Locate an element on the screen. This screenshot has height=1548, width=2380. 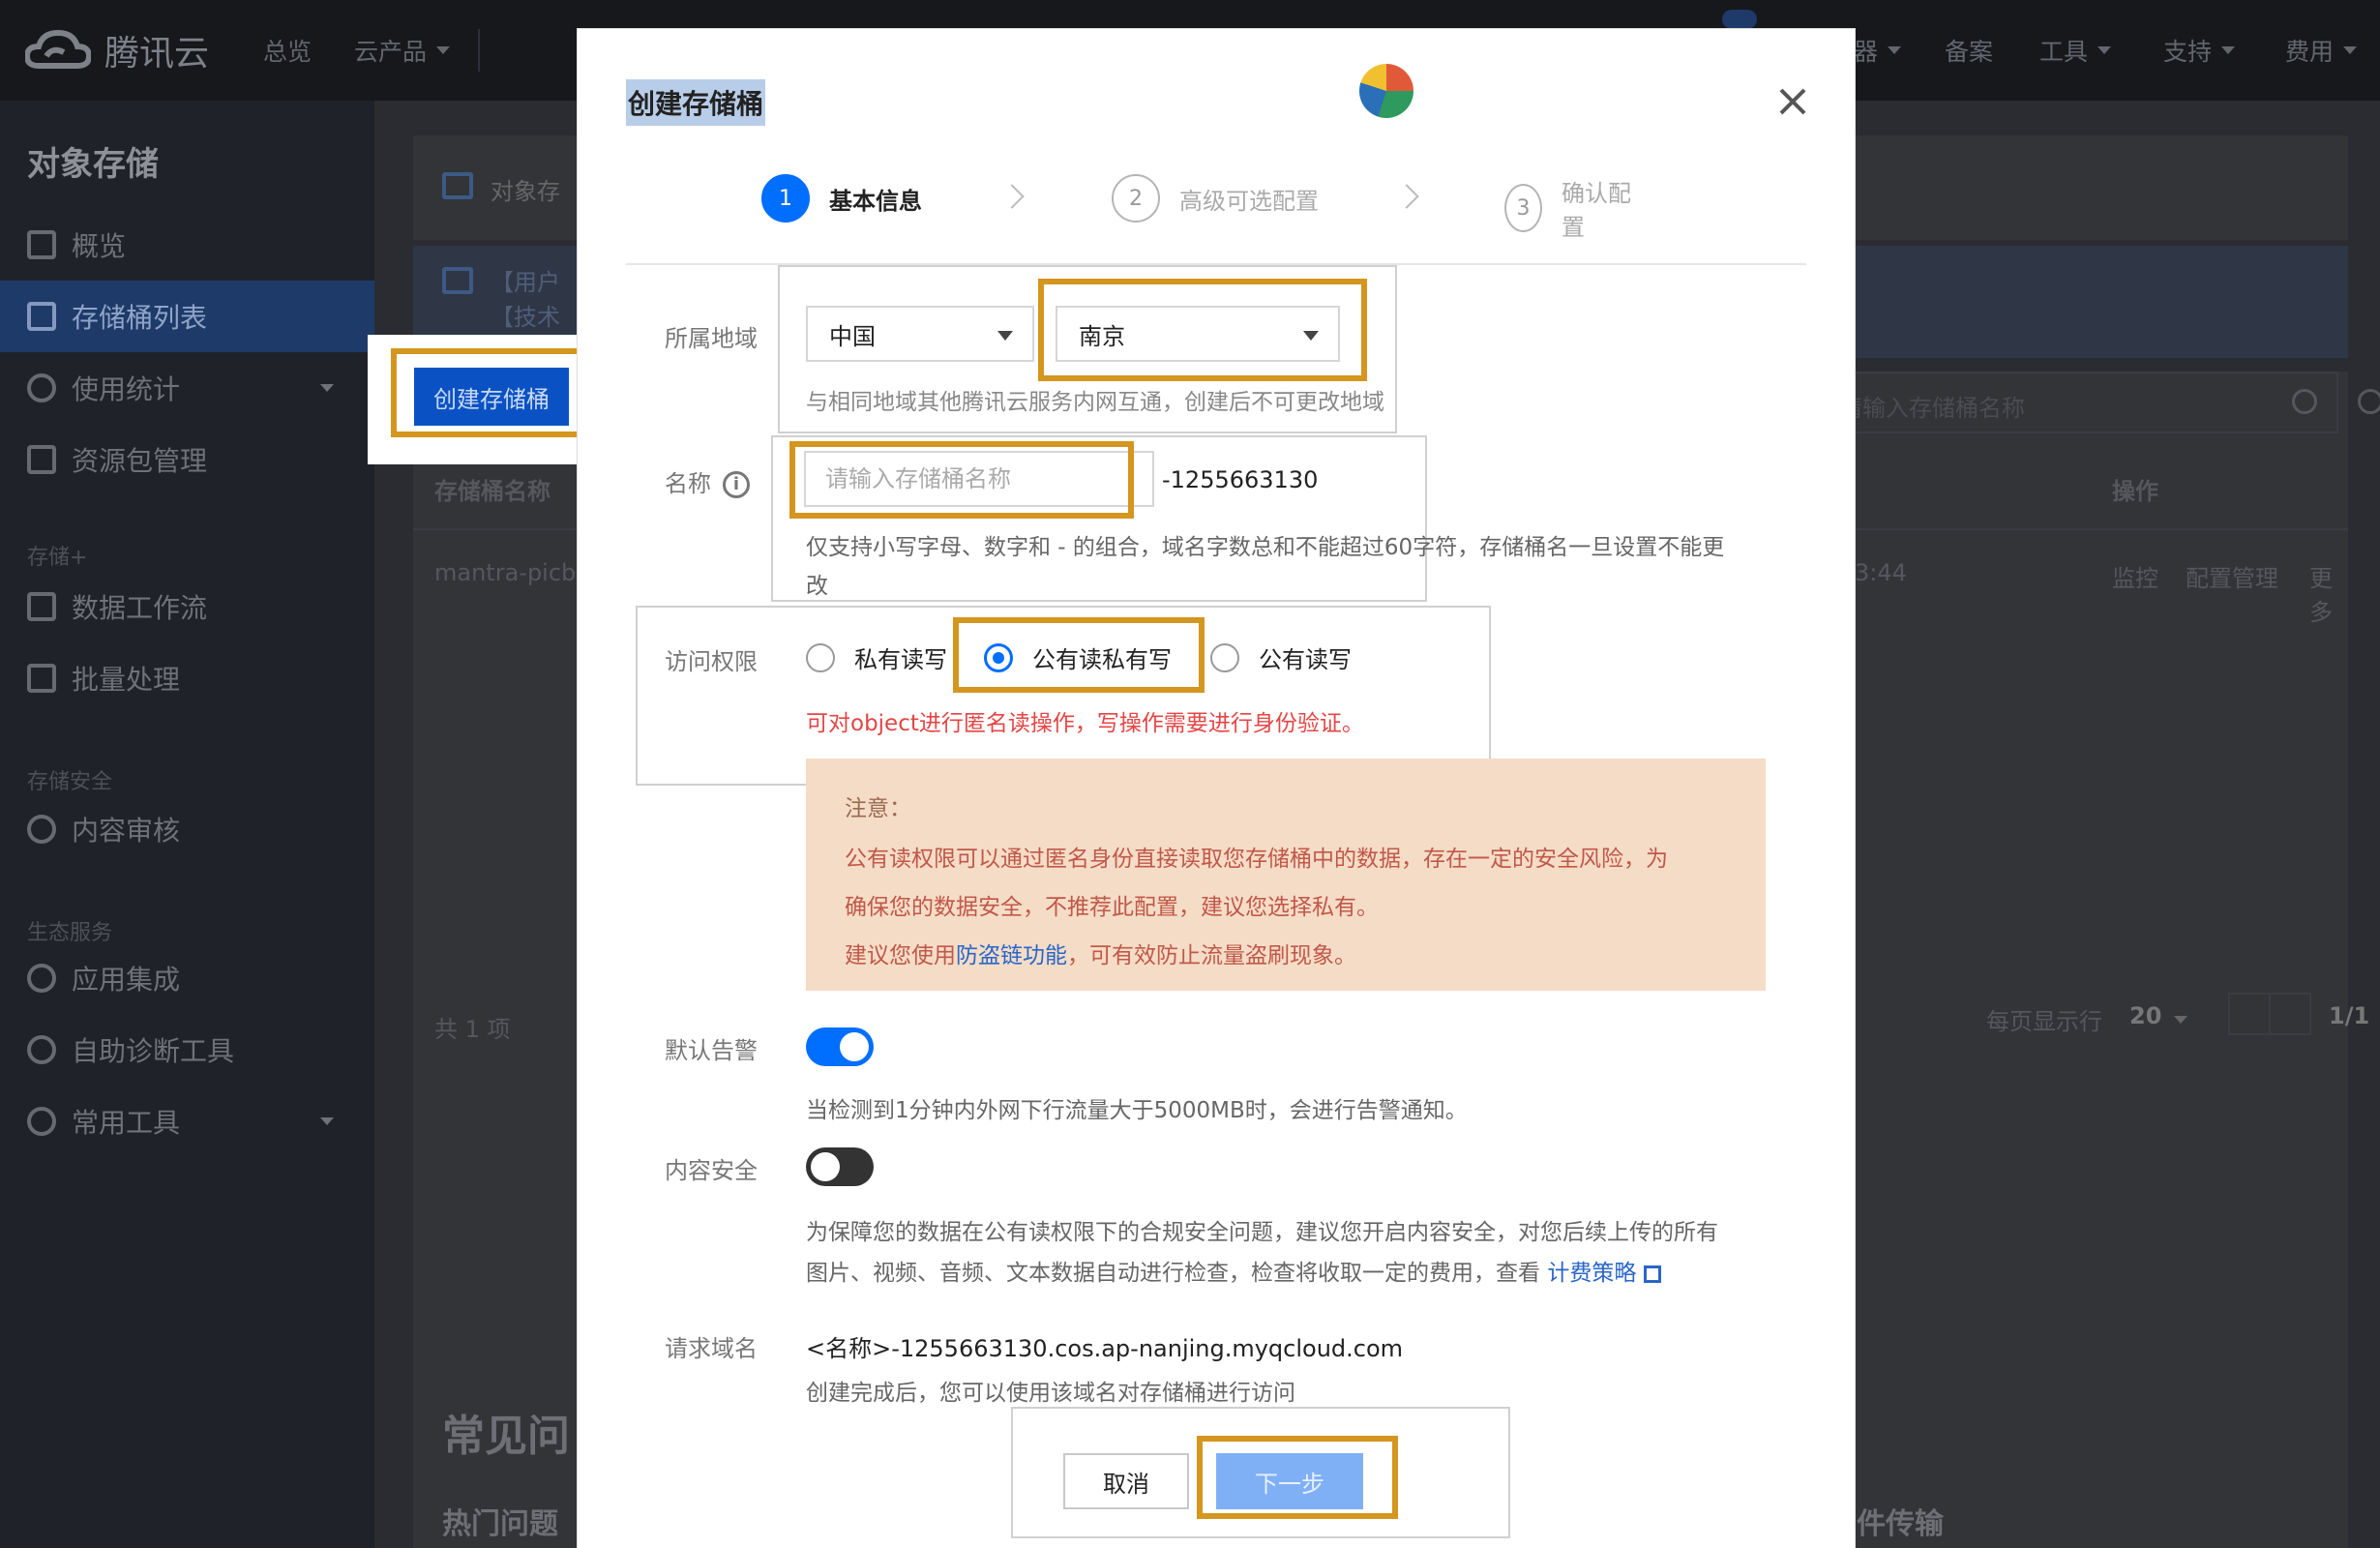
search-icon is located at coordinates (2305, 401).